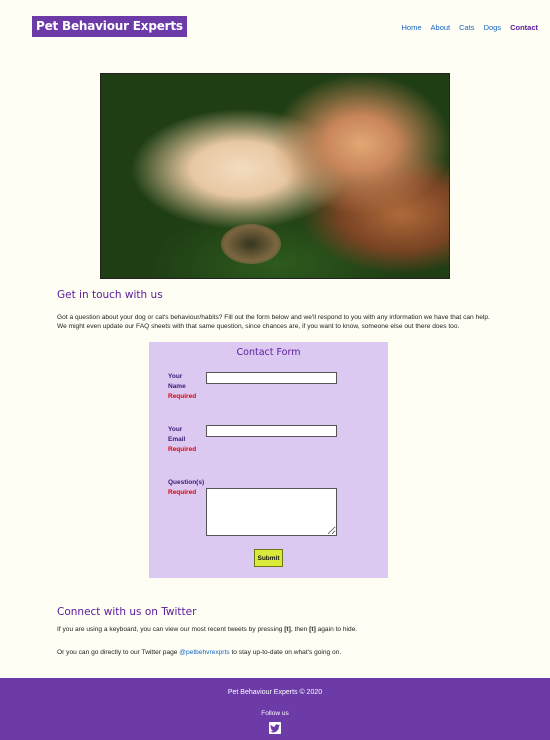  Describe the element at coordinates (182, 396) in the screenshot. I see `name-required: Required` at that location.